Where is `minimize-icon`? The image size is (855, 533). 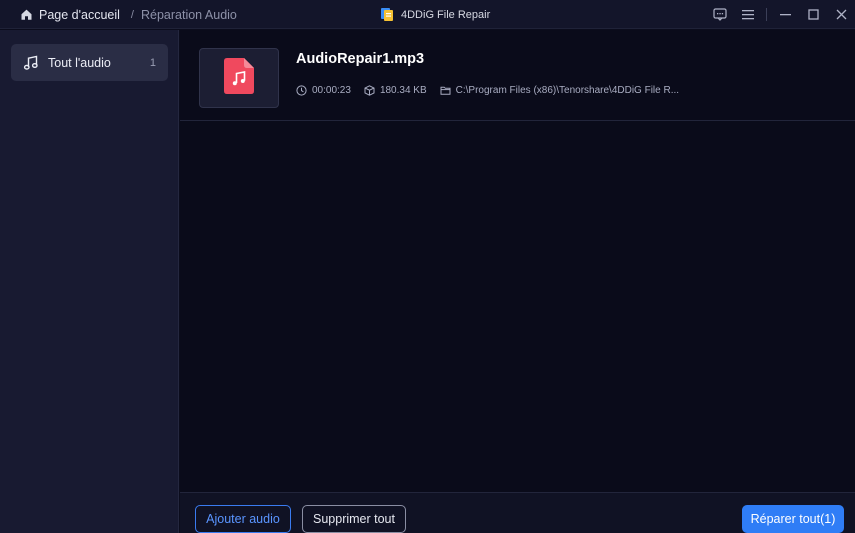
minimize-icon is located at coordinates (785, 14).